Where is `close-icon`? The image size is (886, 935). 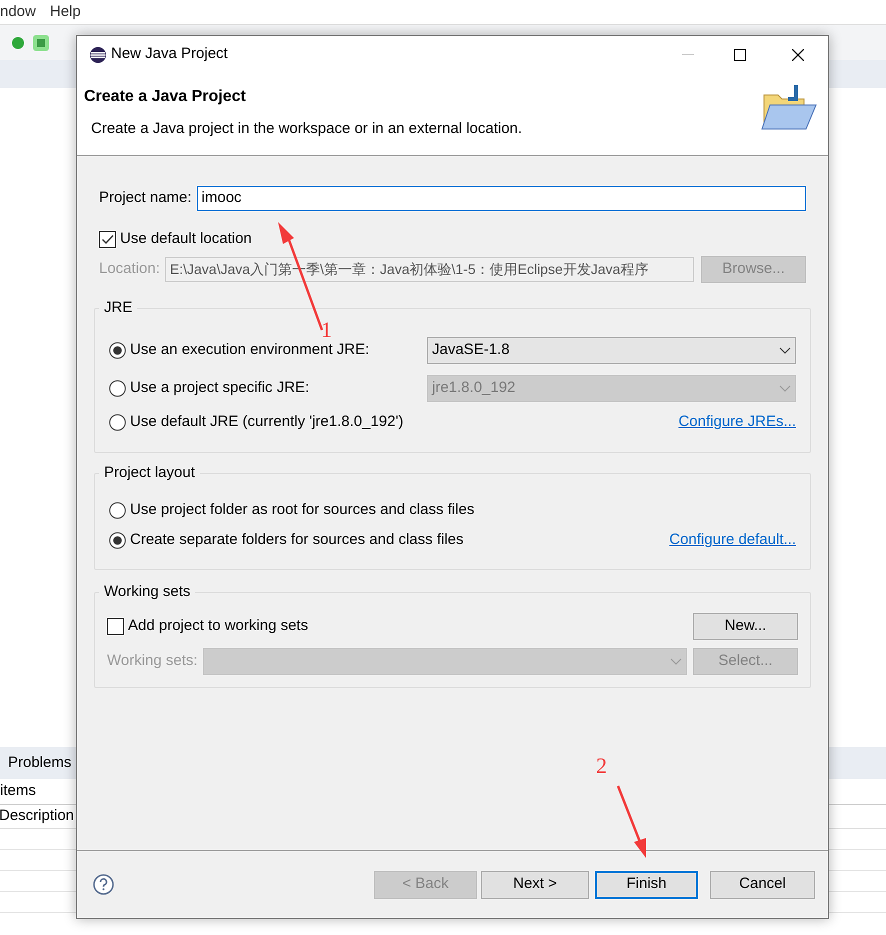 close-icon is located at coordinates (798, 54).